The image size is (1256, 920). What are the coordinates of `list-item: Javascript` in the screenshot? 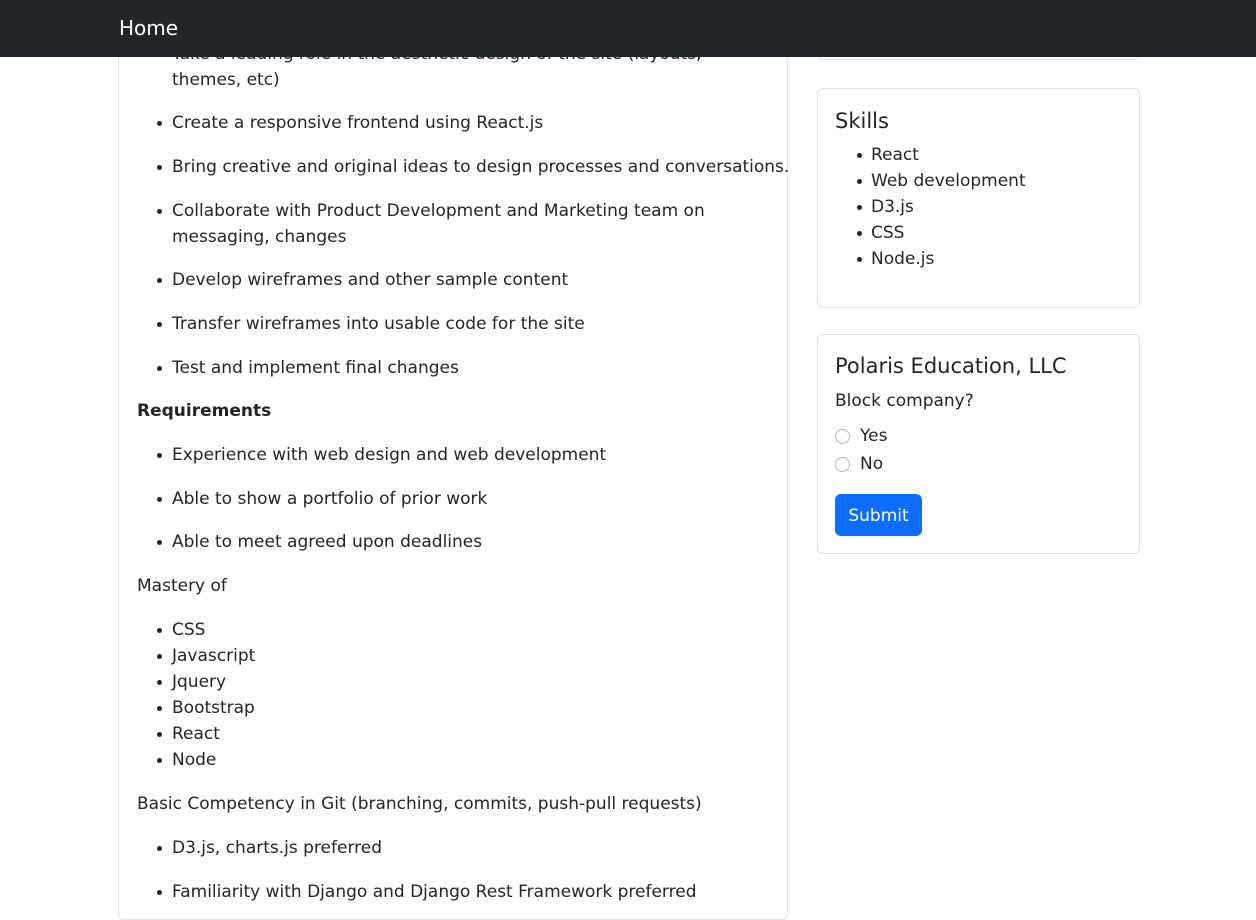 It's located at (196, 656).